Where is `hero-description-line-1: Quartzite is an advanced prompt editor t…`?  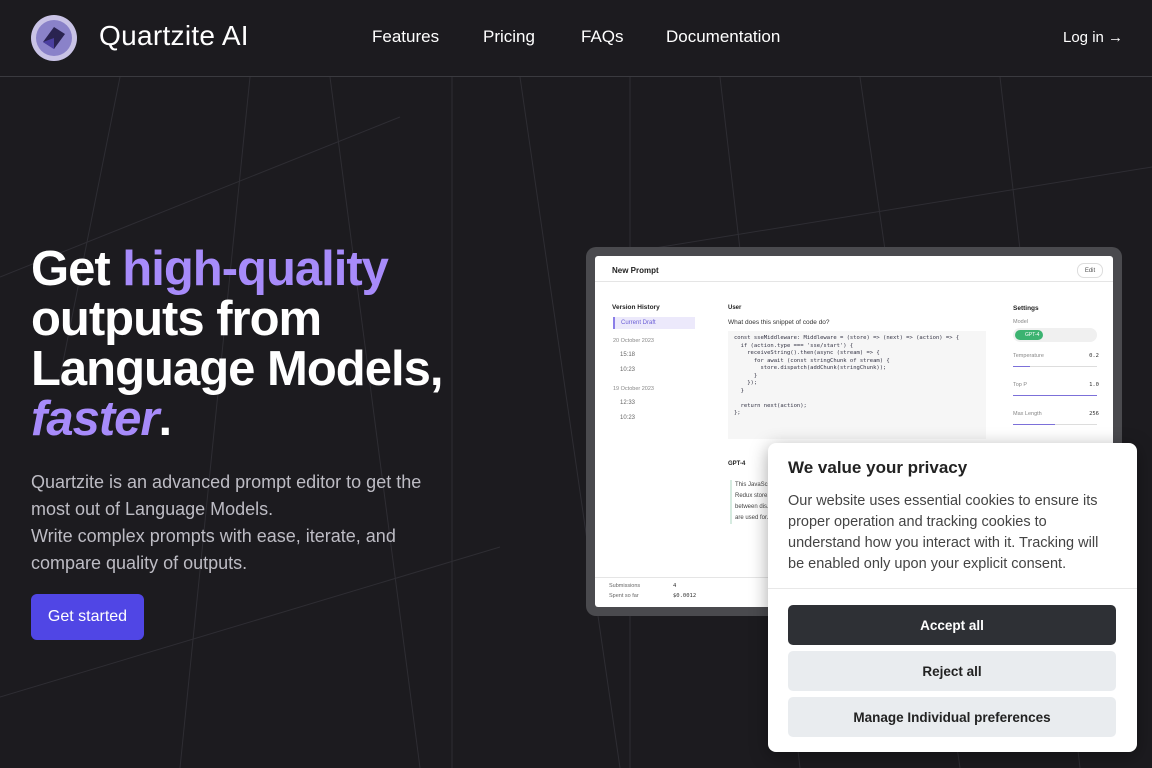 hero-description-line-1: Quartzite is an advanced prompt editor t… is located at coordinates (226, 495).